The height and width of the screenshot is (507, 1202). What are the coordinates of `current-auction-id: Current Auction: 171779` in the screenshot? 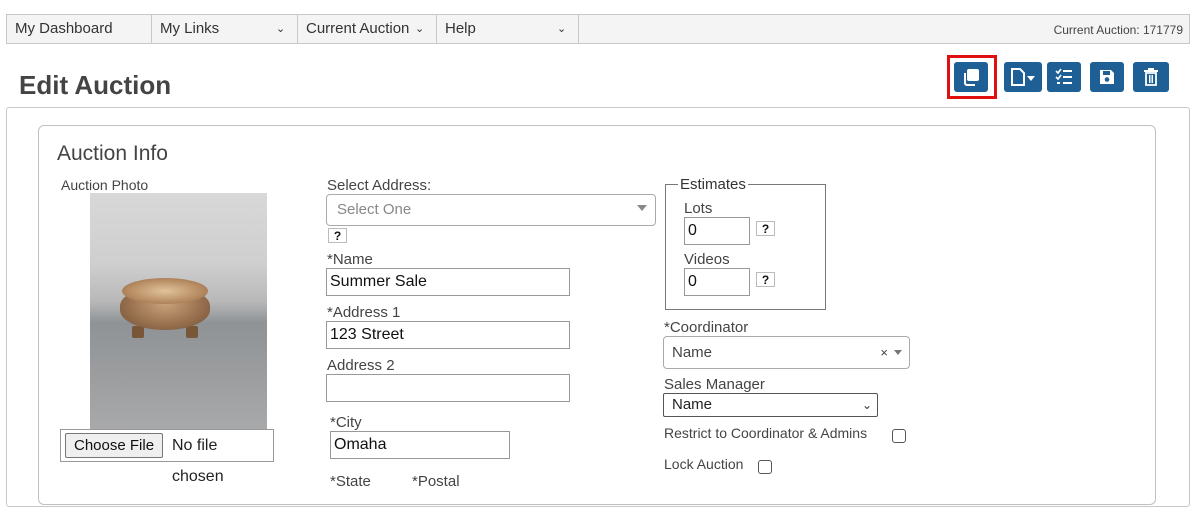 It's located at (1118, 30).